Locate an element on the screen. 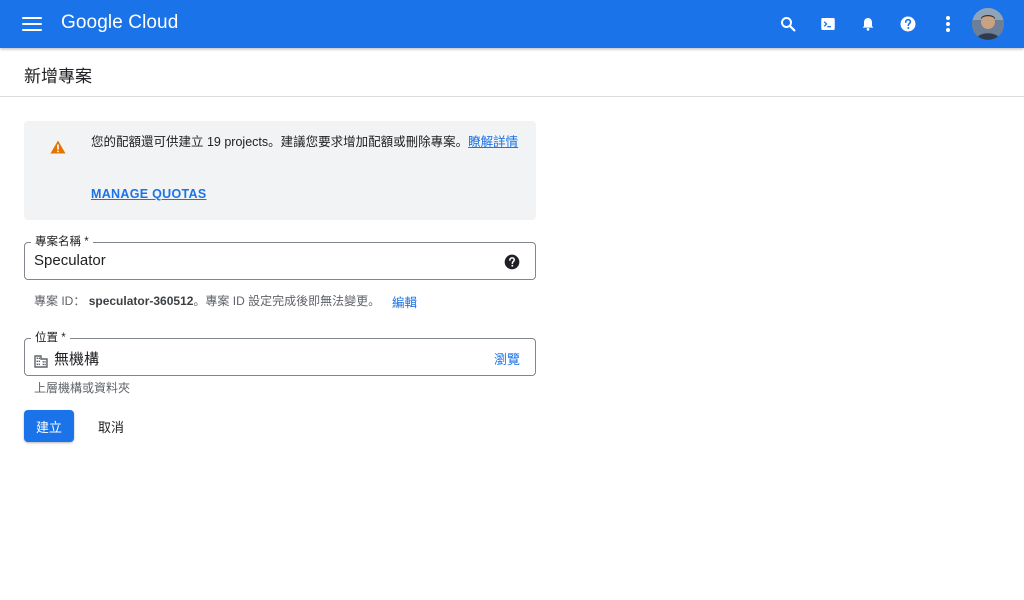  project-name-input is located at coordinates (264, 260).